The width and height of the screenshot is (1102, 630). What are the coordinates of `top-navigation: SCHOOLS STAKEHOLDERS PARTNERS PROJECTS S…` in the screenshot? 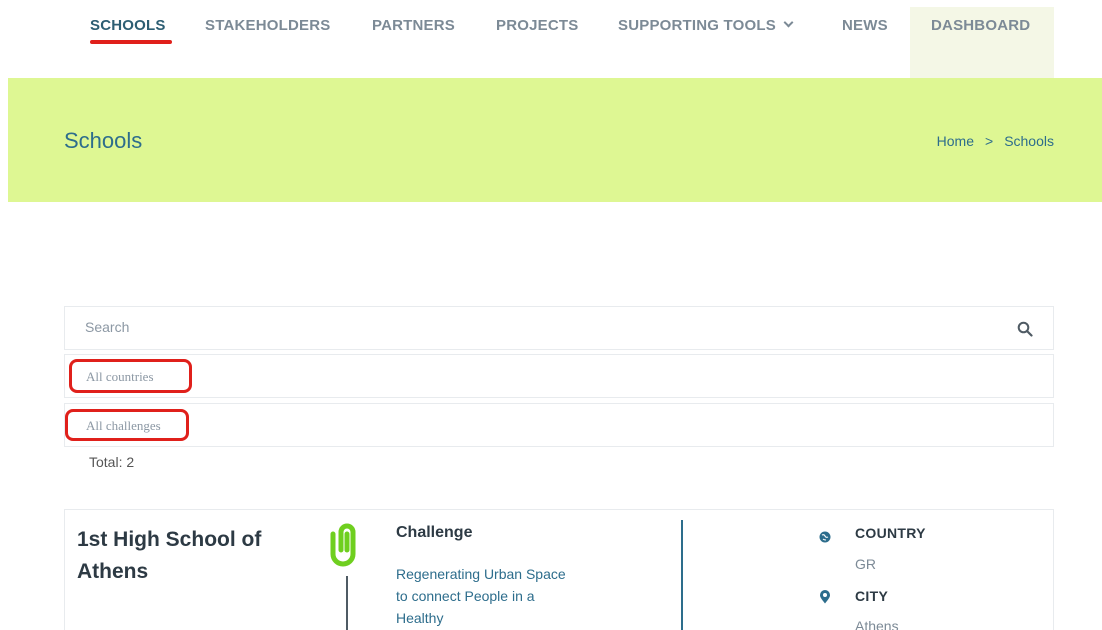 It's located at (551, 39).